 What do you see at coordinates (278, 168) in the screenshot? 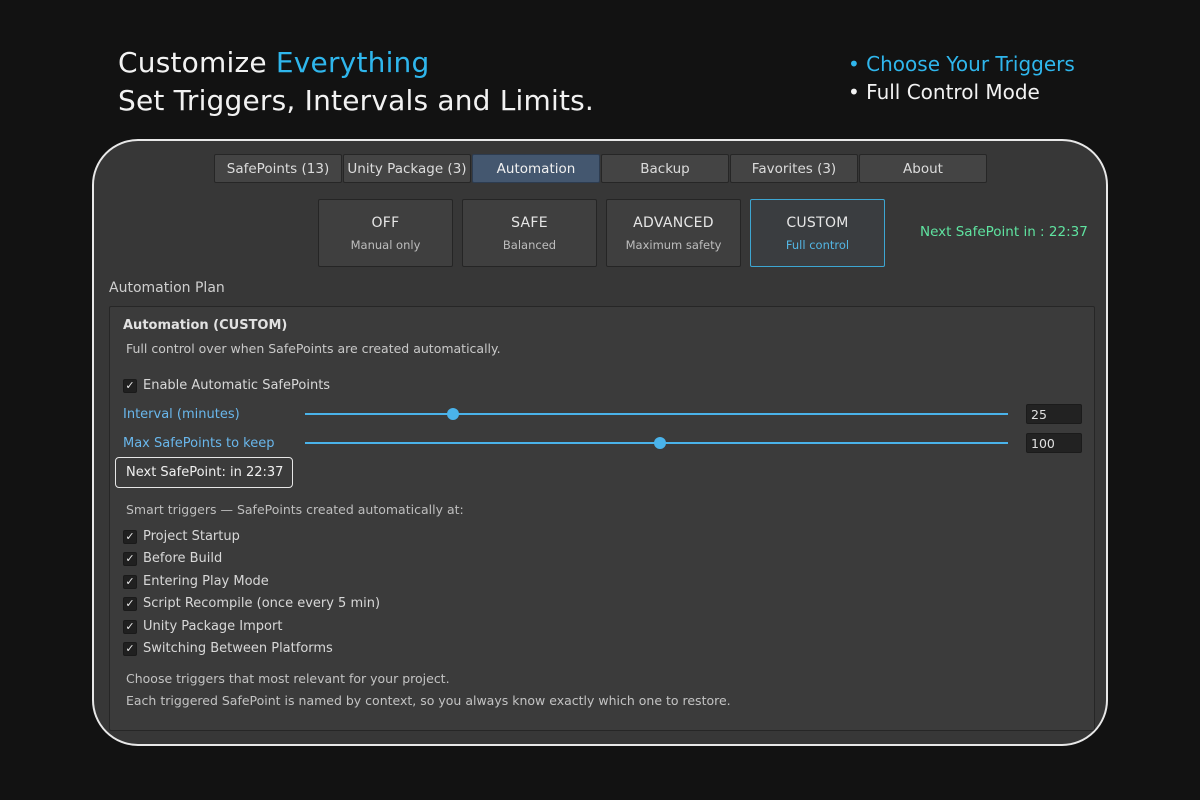
I see `tab-safepoints: SafePoints (13)` at bounding box center [278, 168].